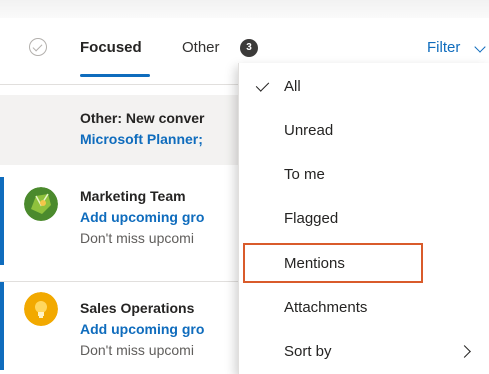 The height and width of the screenshot is (374, 489). What do you see at coordinates (244, 9) in the screenshot?
I see `window-top-strip` at bounding box center [244, 9].